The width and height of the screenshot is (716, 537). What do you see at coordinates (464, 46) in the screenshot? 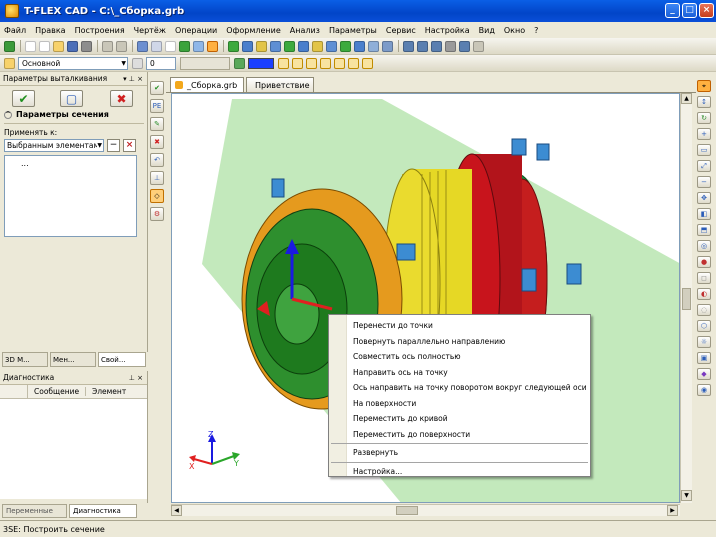
I see `report-icon` at bounding box center [464, 46].